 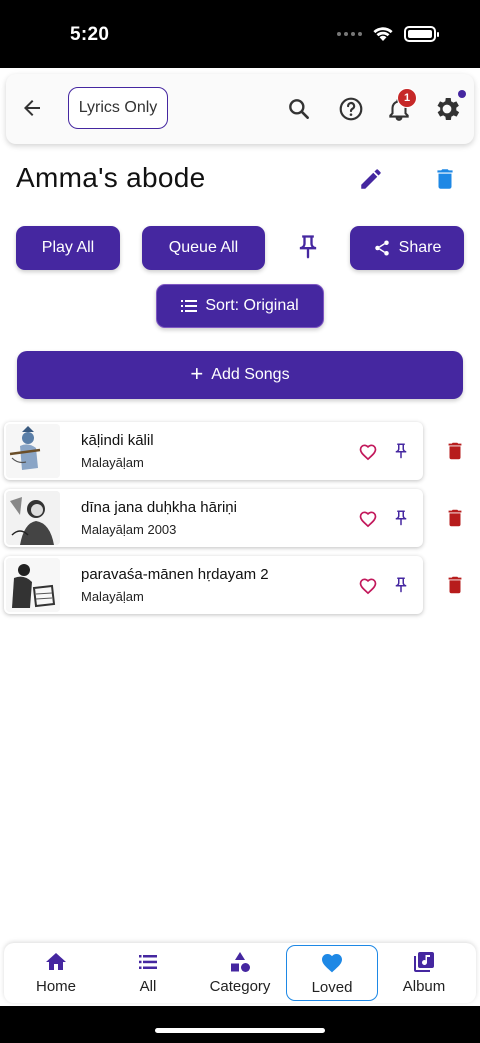 I want to click on nav-label: All, so click(x=148, y=986).